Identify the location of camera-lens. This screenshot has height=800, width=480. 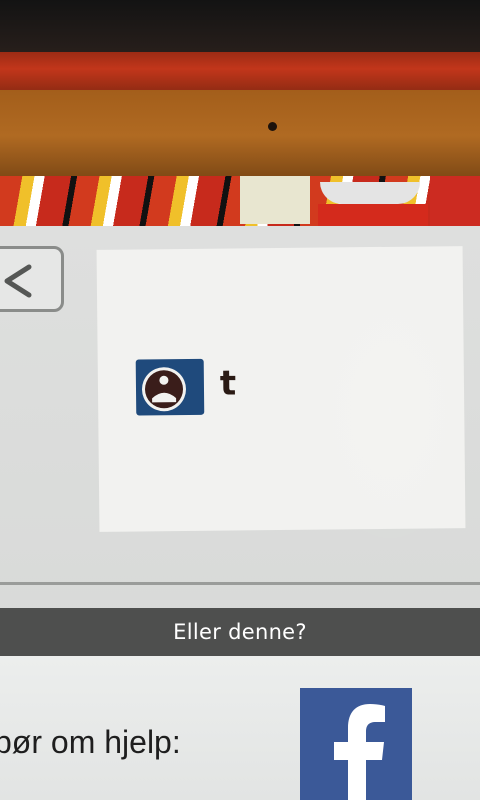
(272, 126).